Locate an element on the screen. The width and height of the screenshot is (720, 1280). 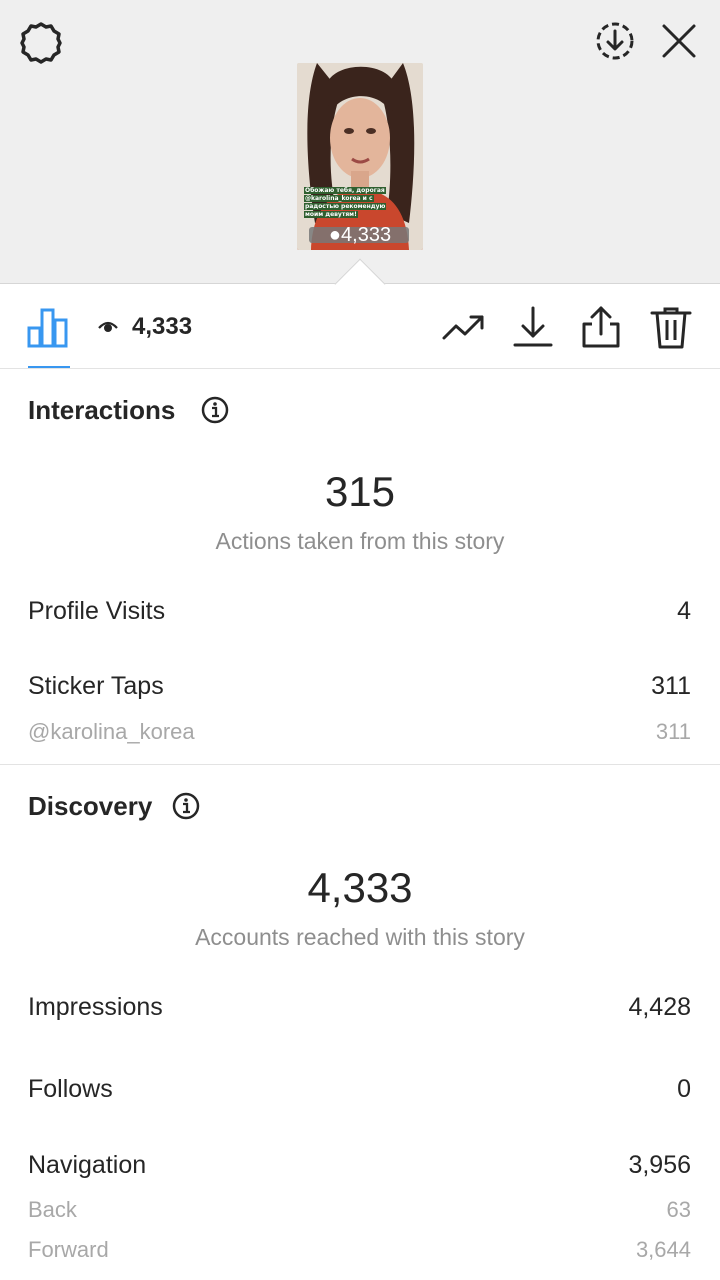
follows-label: Follows is located at coordinates (70, 1089).